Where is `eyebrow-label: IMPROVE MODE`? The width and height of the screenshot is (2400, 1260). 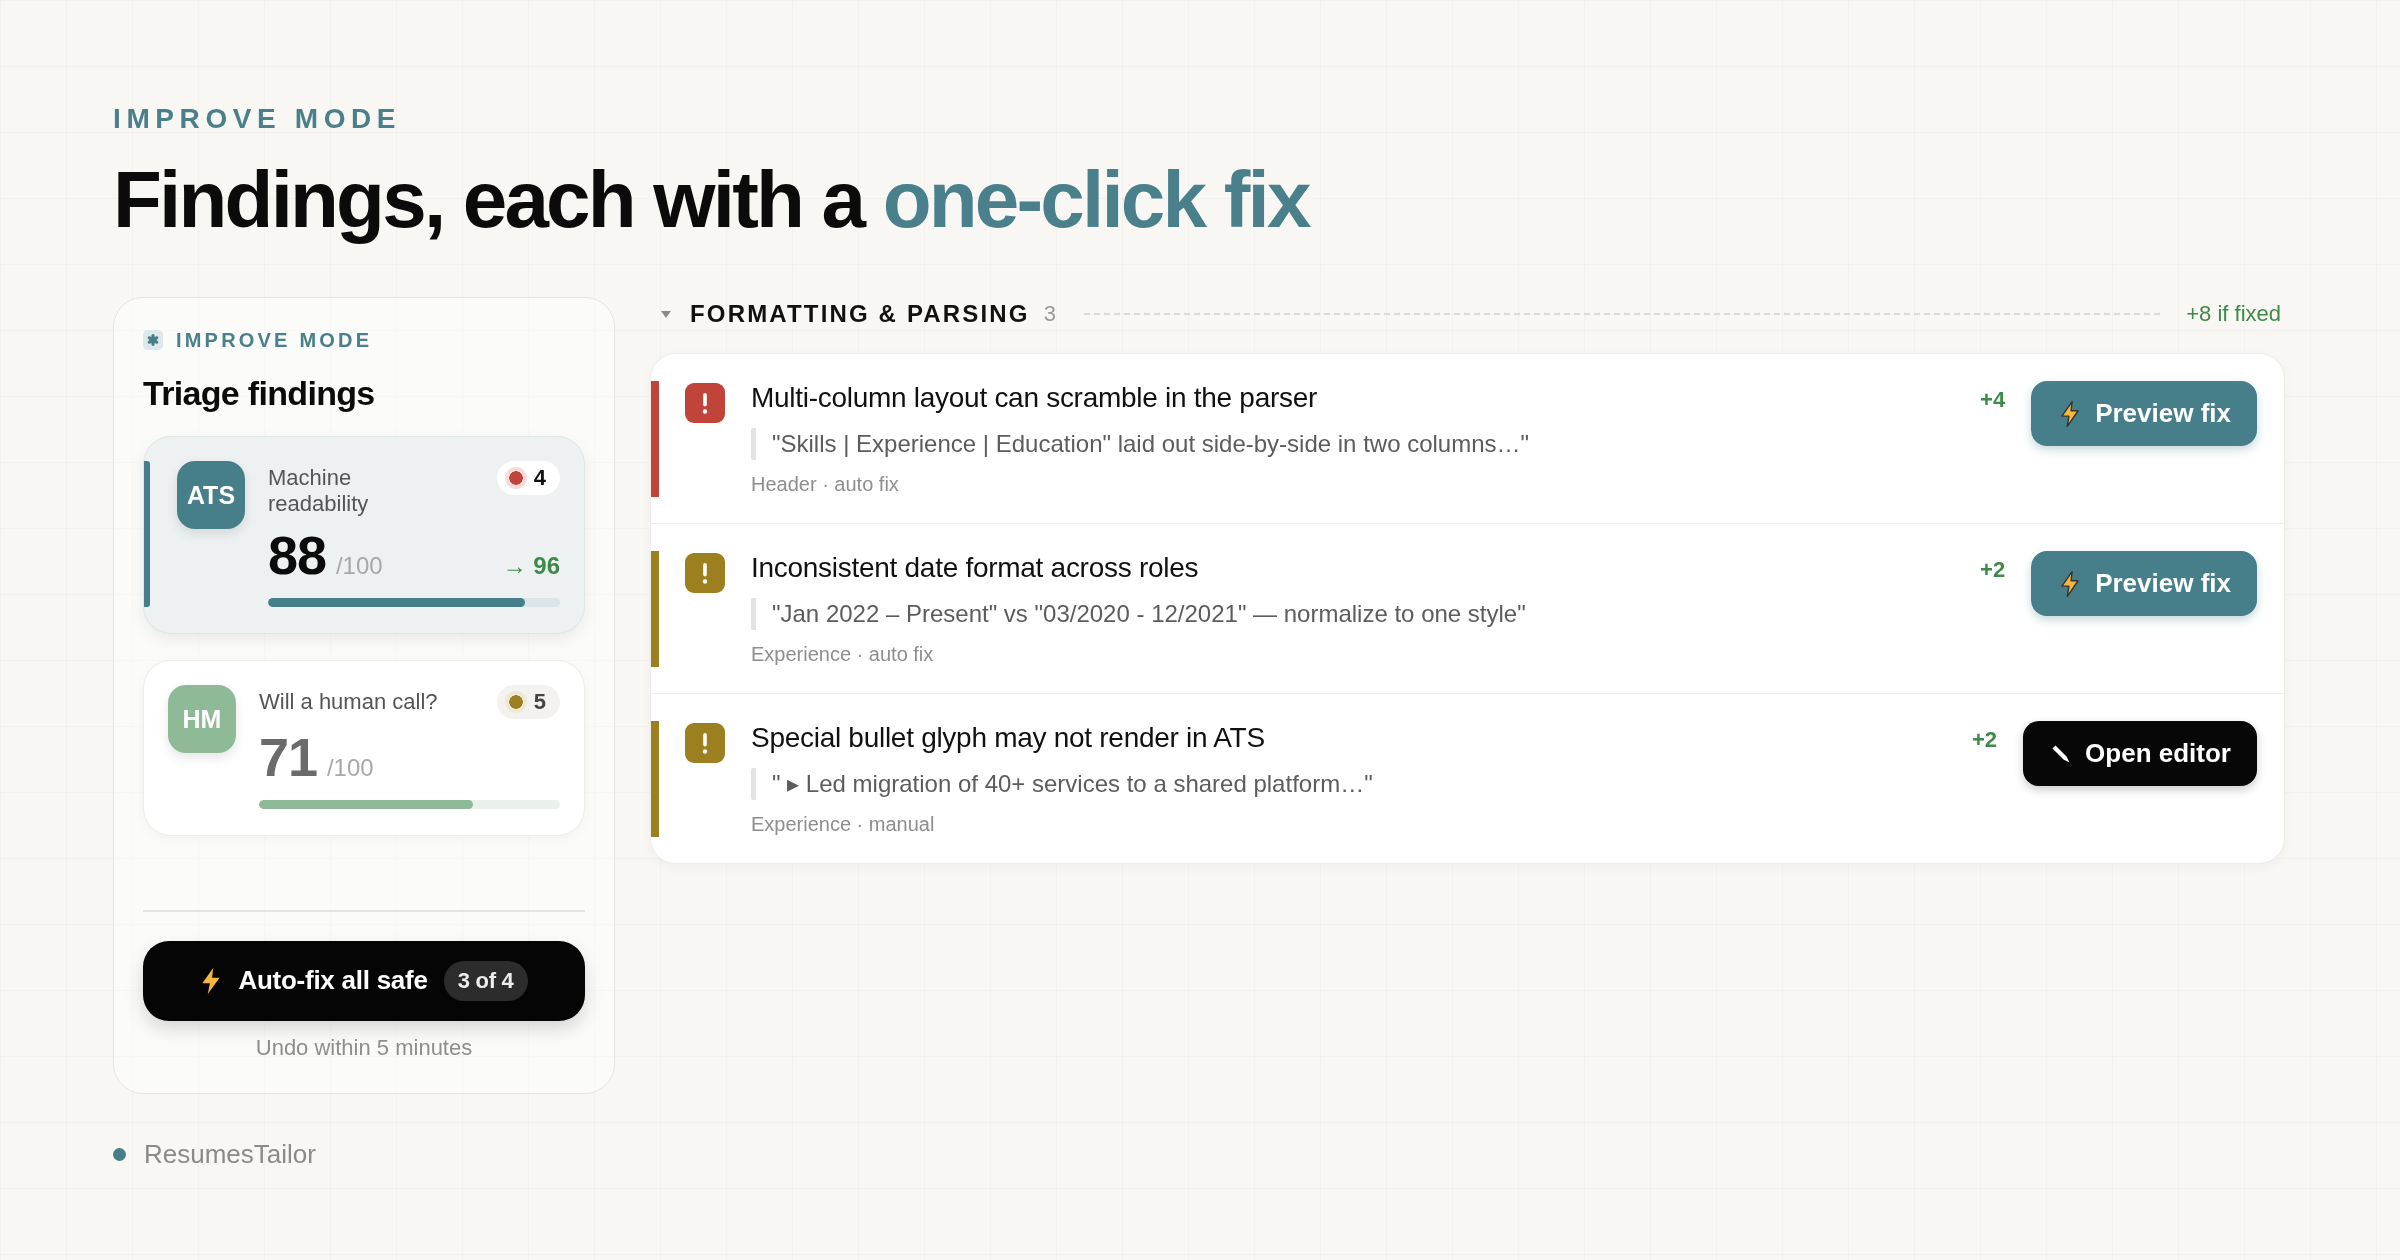
eyebrow-label: IMPROVE MODE is located at coordinates (257, 119).